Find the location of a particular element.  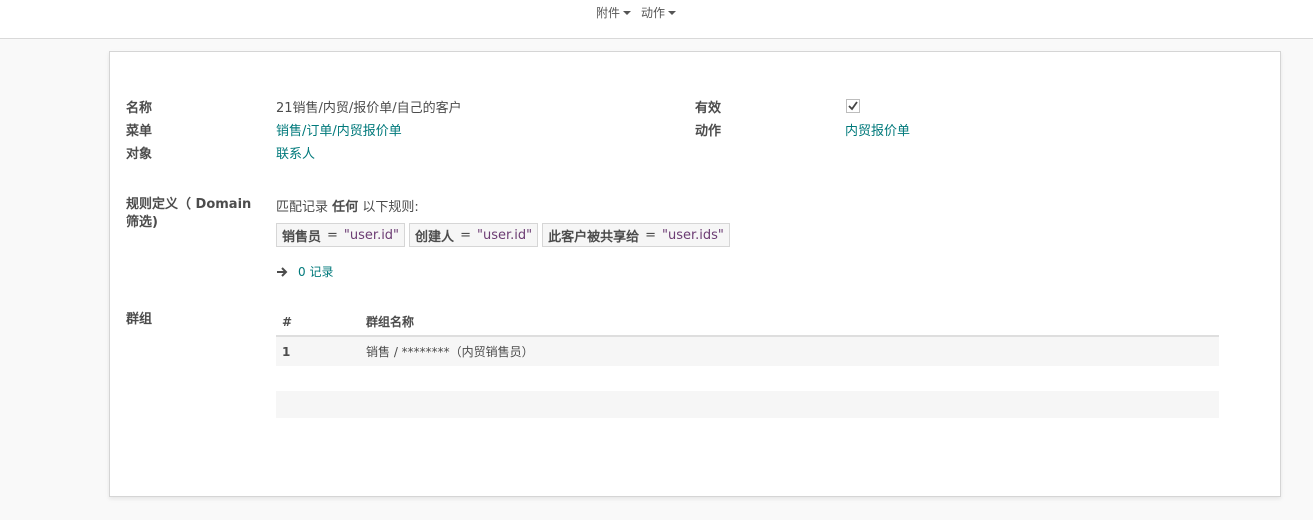

match-prefix: 匹配记录 is located at coordinates (302, 207).